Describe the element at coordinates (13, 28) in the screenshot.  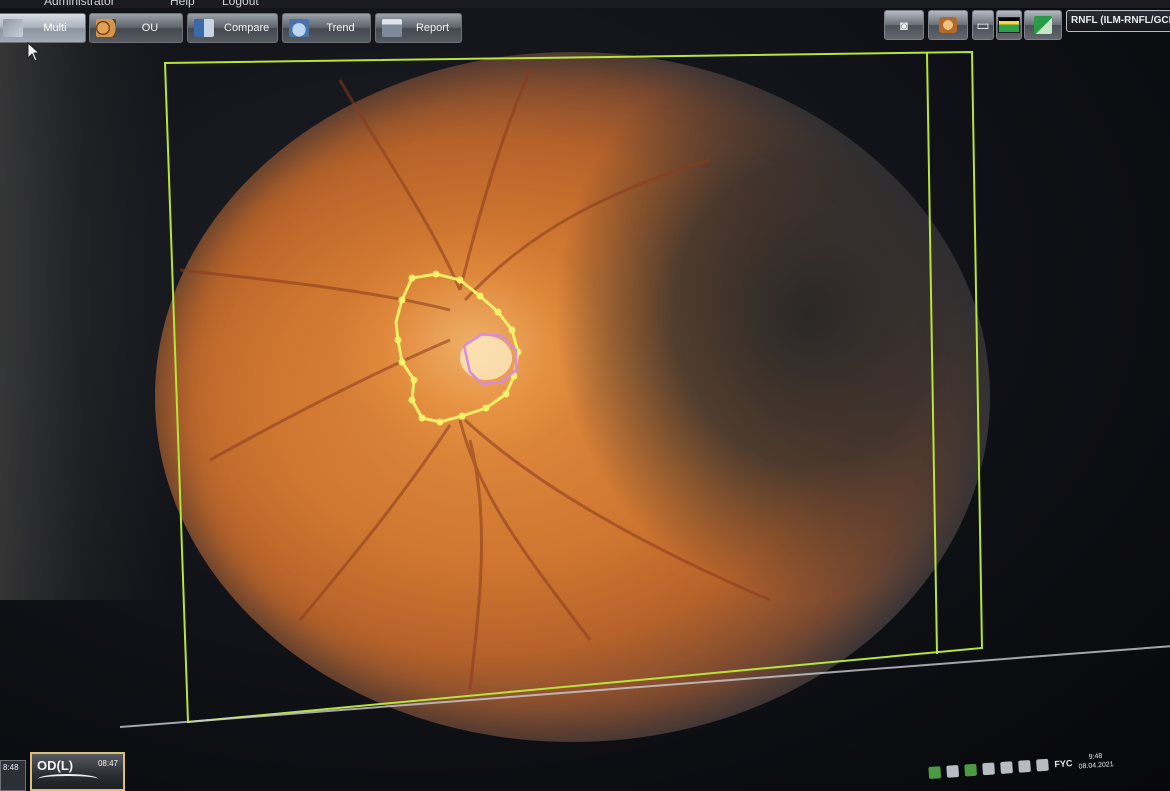
I see `multi-view-icon` at that location.